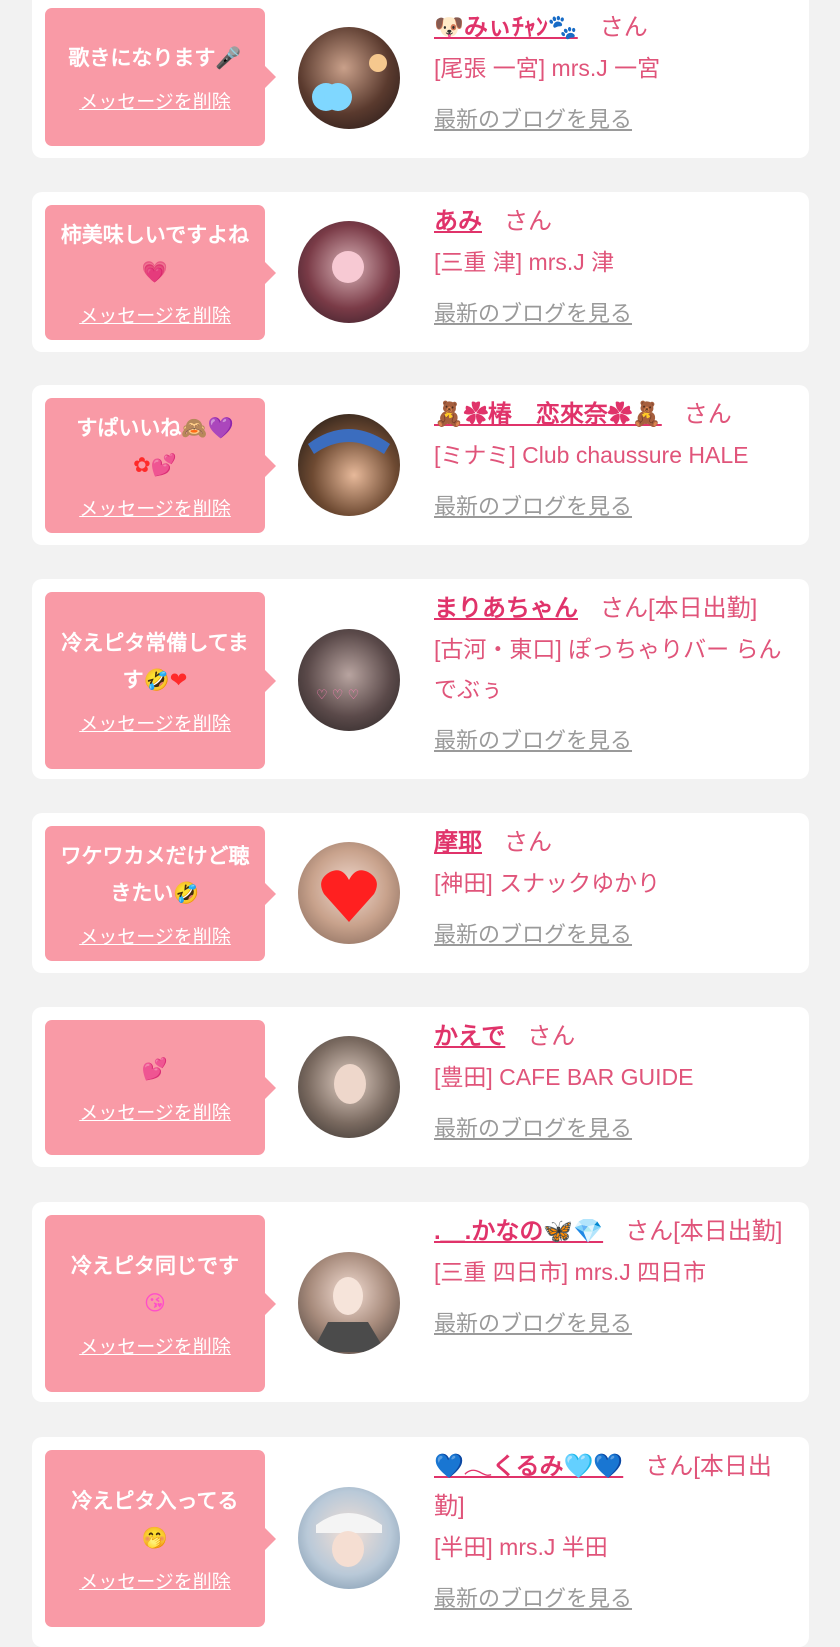  What do you see at coordinates (155, 465) in the screenshot?
I see `message-emoji: ✿💕` at bounding box center [155, 465].